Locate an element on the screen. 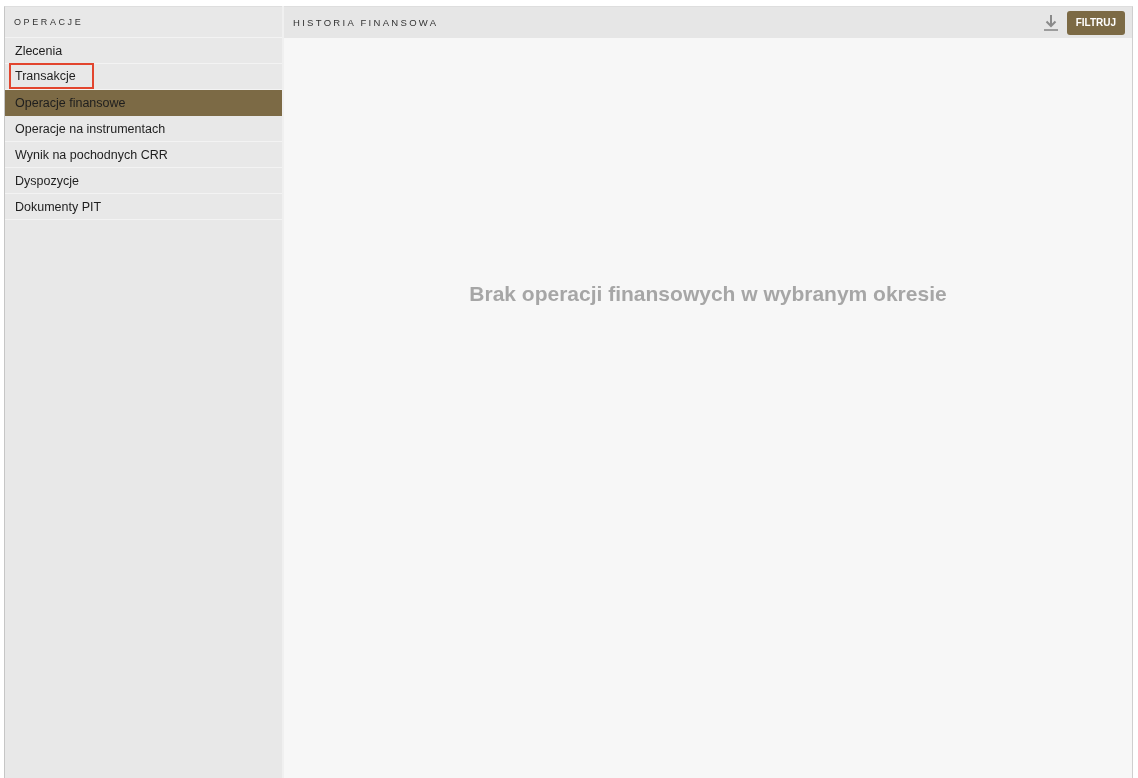  sidebar-item: Dyspozycje is located at coordinates (143, 181).